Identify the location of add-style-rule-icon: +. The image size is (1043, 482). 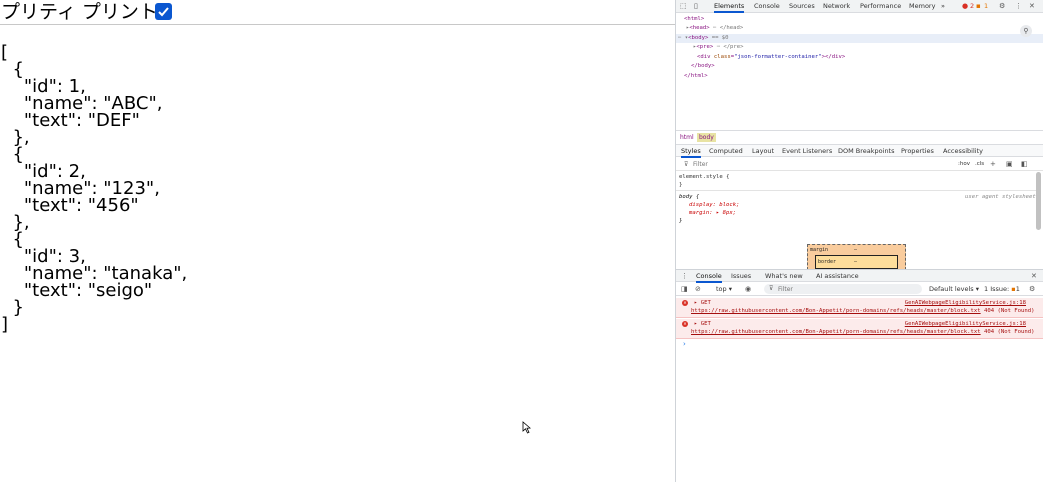
(993, 164).